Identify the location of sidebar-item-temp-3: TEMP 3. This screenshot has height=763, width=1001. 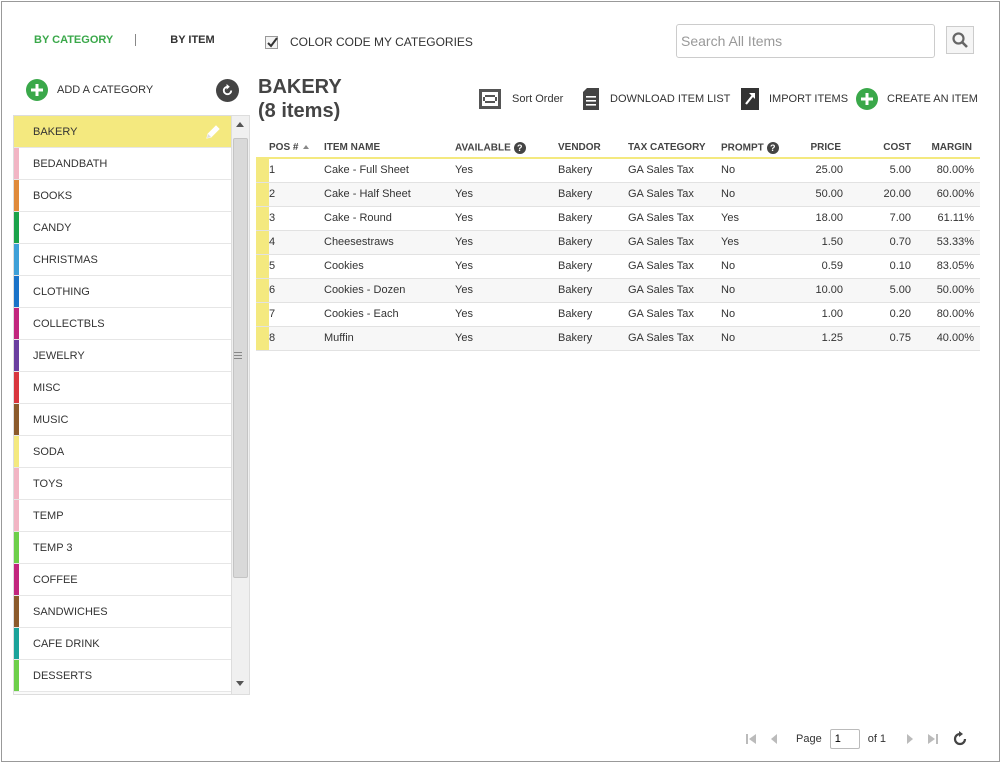
(122, 548).